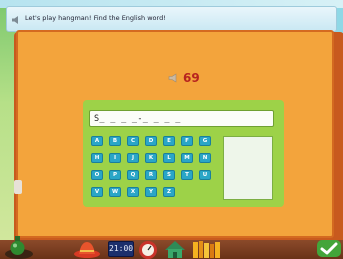 The width and height of the screenshot is (343, 259). Describe the element at coordinates (115, 192) in the screenshot. I see `key-w: W` at that location.